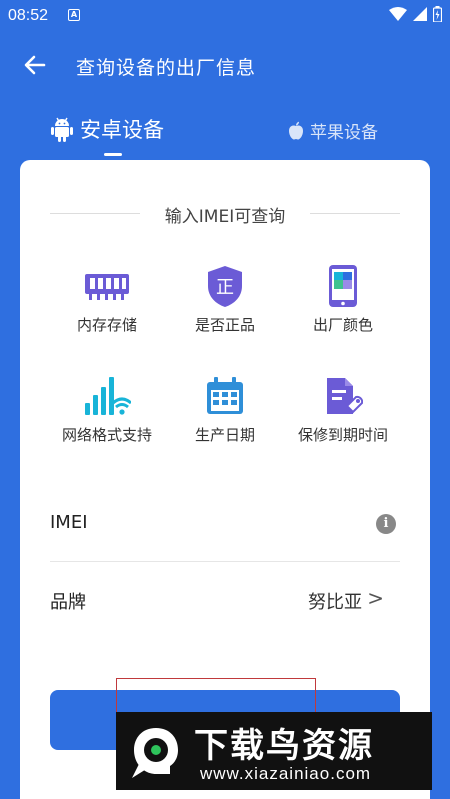  I want to click on section-header: 输入IMEI可查询, so click(225, 214).